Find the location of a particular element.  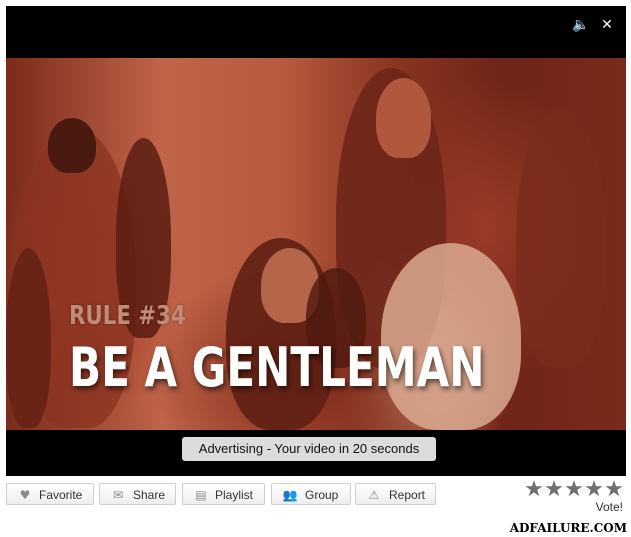

share-button: ✉ Share is located at coordinates (137, 494).